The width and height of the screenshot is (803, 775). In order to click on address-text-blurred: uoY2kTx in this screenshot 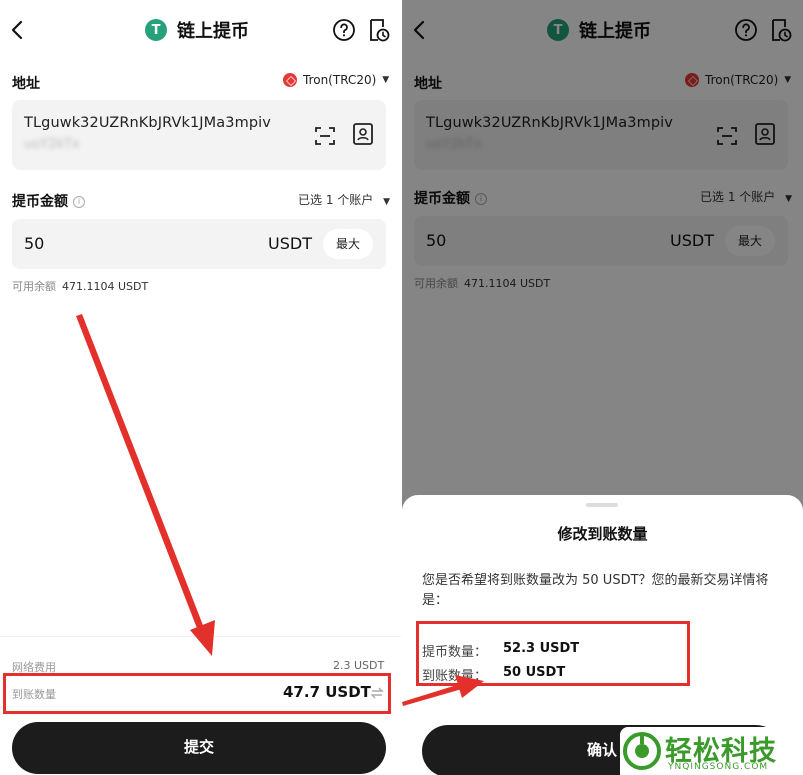, I will do `click(52, 144)`.